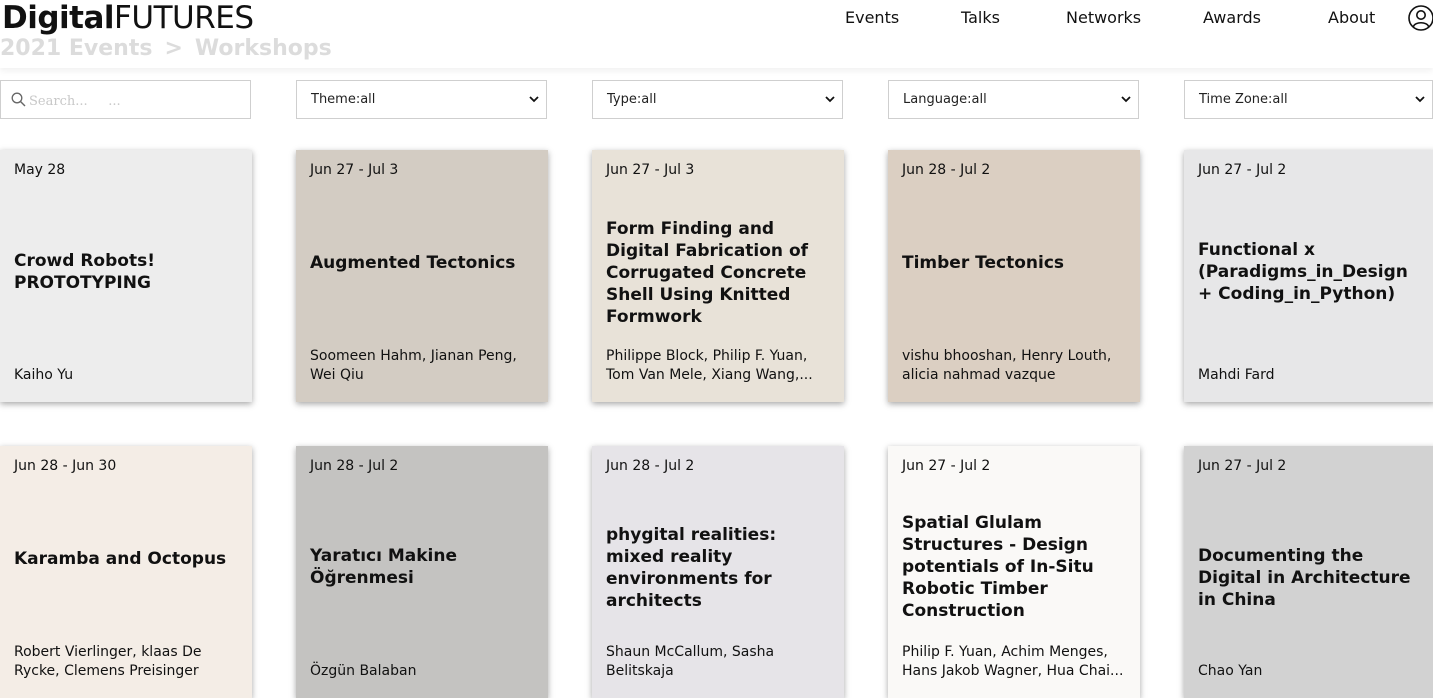 The width and height of the screenshot is (1433, 698). Describe the element at coordinates (983, 263) in the screenshot. I see `card-title: Timber Tectonics` at that location.